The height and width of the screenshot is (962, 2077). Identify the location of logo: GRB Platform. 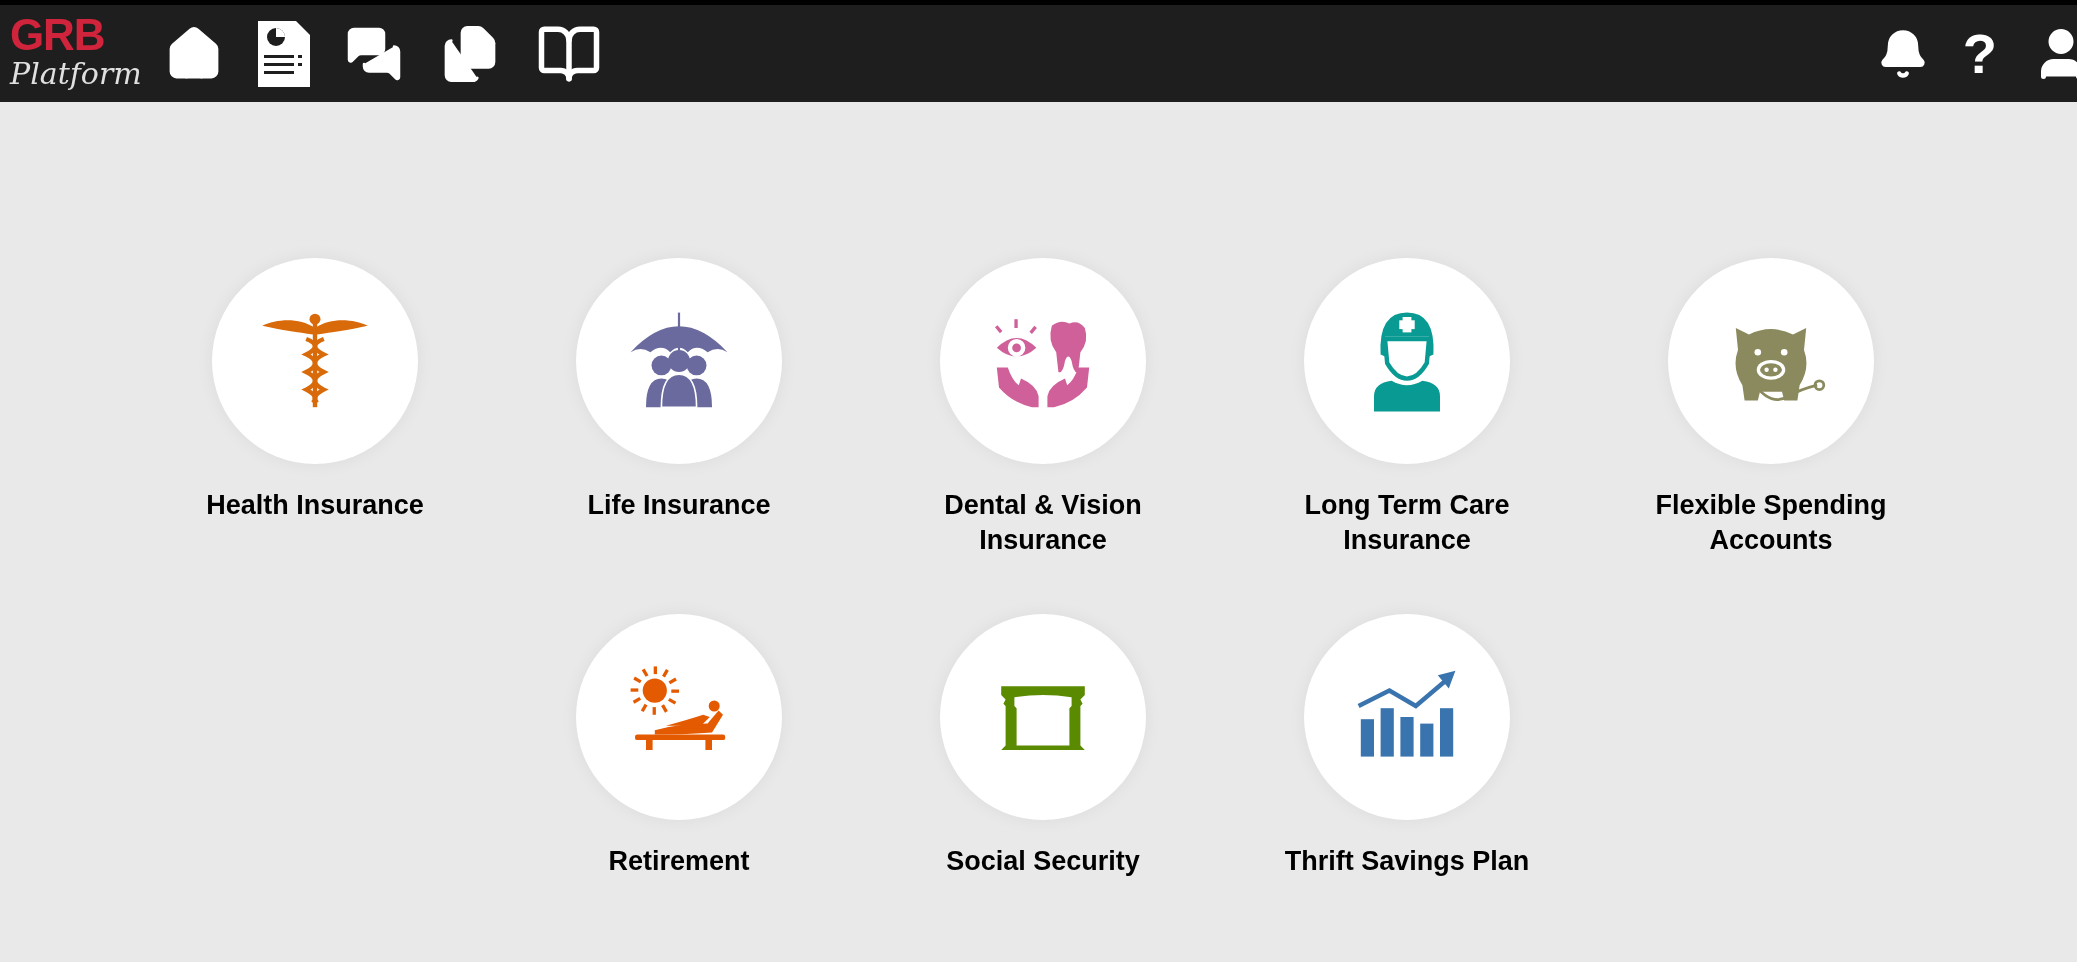
(76, 53).